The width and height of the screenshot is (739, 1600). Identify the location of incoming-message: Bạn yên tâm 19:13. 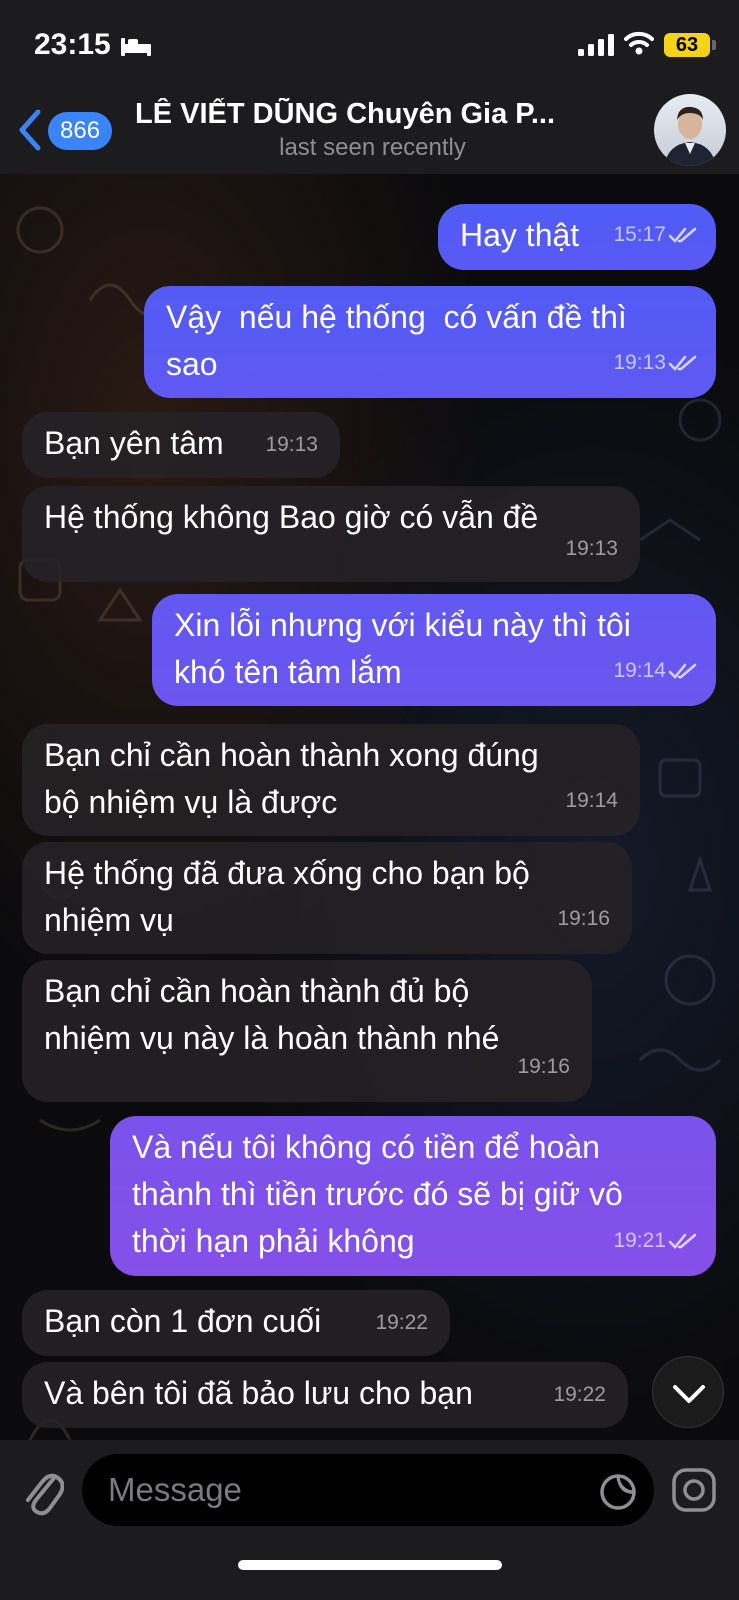
(181, 445).